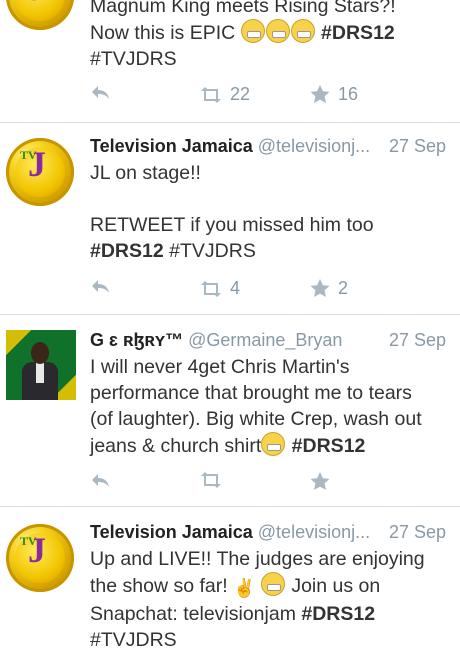  Describe the element at coordinates (270, 96) in the screenshot. I see `tweet-actions: 22 16` at that location.